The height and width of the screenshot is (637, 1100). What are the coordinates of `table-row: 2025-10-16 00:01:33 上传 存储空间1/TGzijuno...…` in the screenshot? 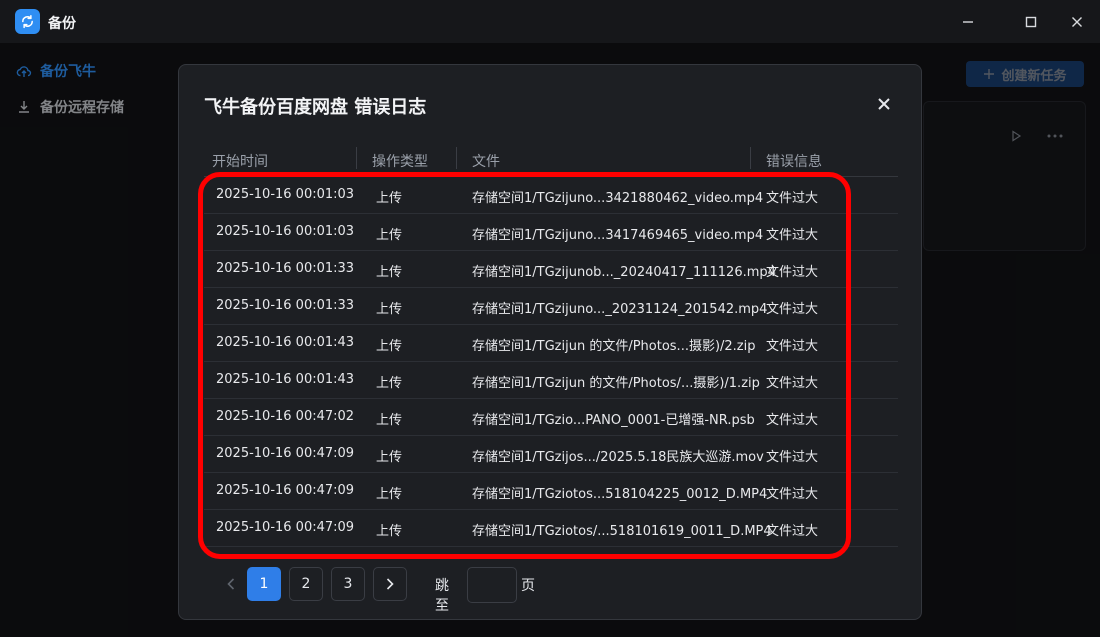 It's located at (551, 306).